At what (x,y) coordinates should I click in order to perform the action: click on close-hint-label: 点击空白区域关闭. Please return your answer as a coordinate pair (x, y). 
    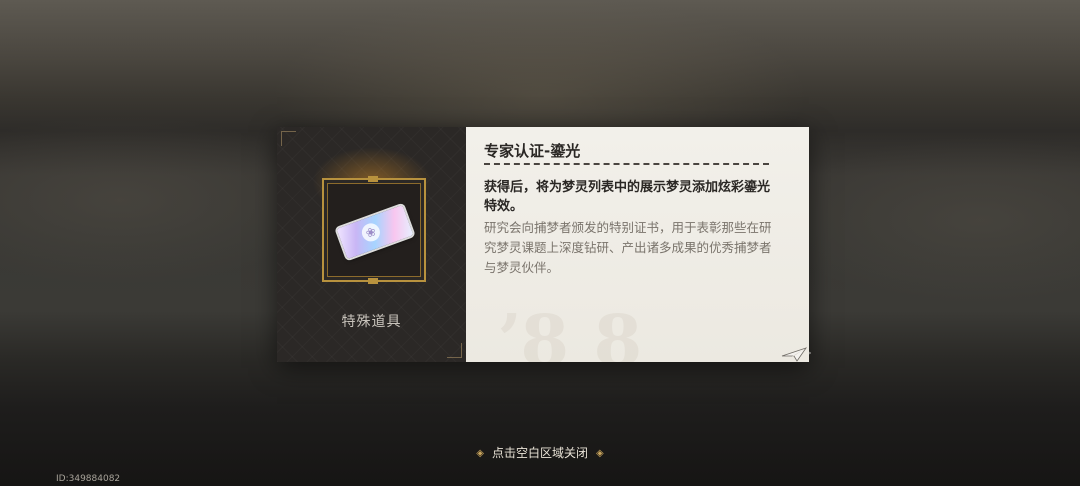
    Looking at the image, I should click on (539, 453).